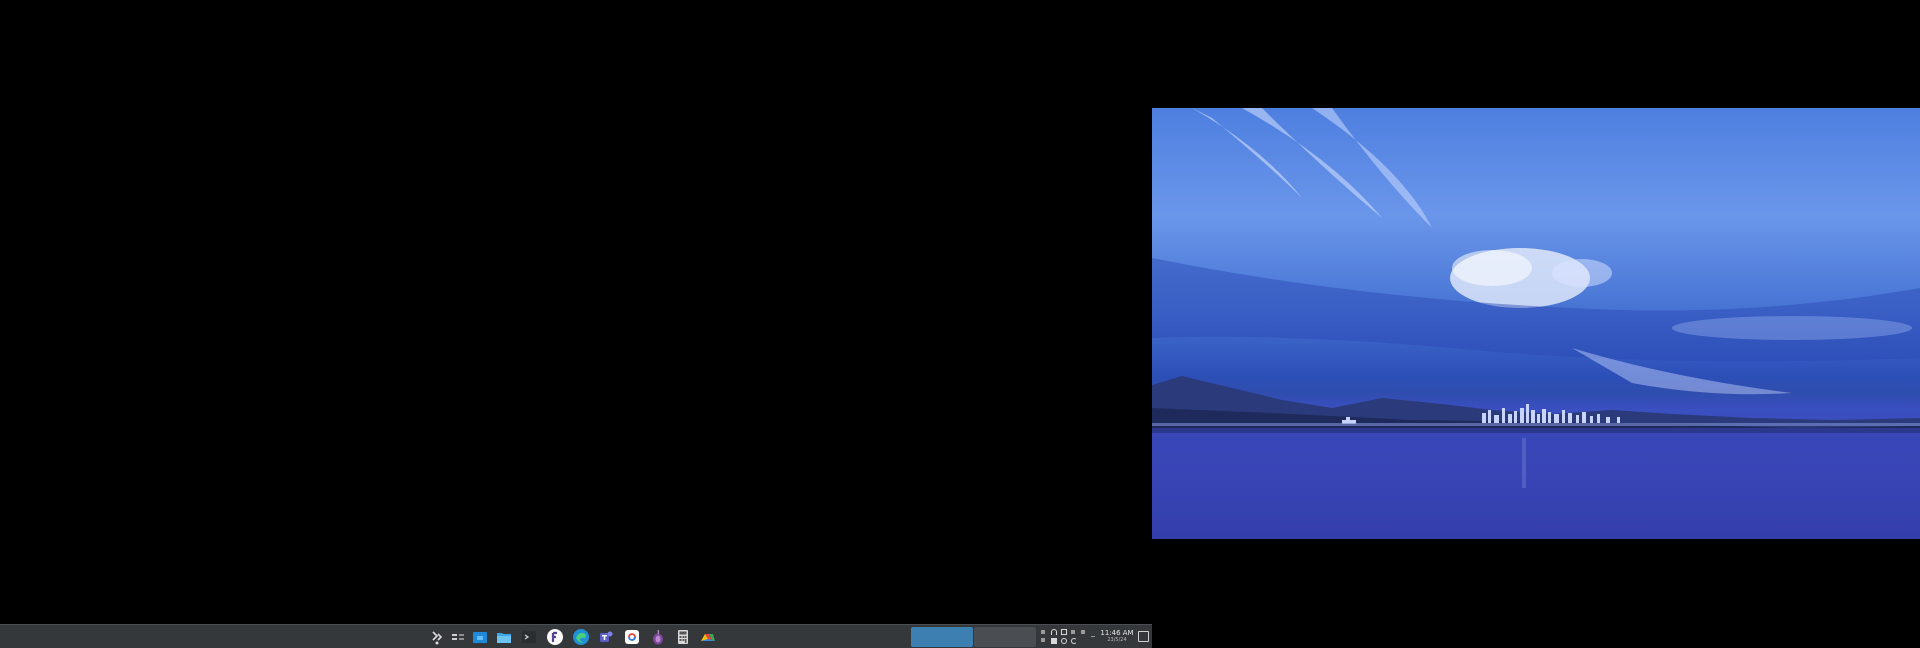 This screenshot has width=1920, height=648. Describe the element at coordinates (1074, 641) in the screenshot. I see `sync-icon` at that location.